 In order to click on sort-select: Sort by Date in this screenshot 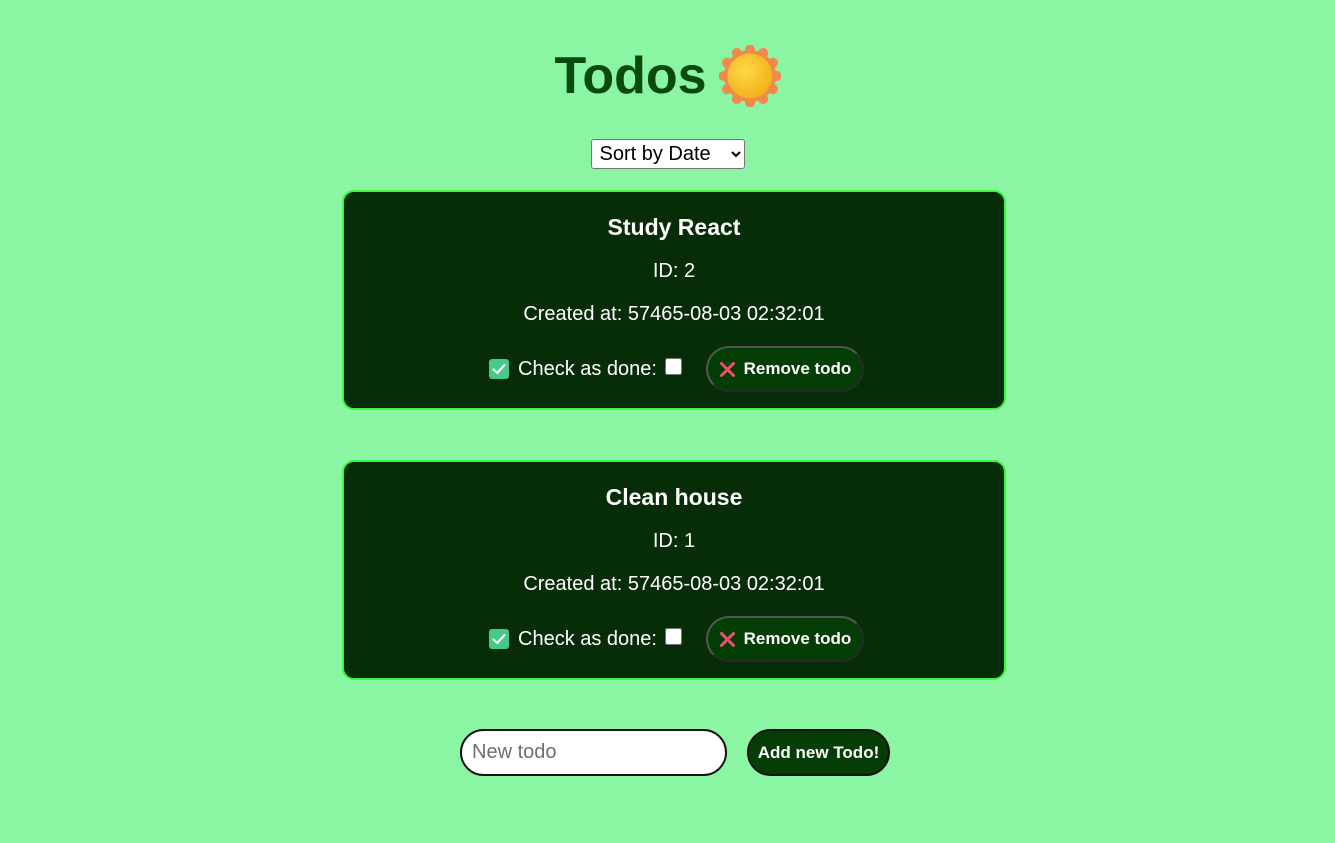, I will do `click(667, 154)`.